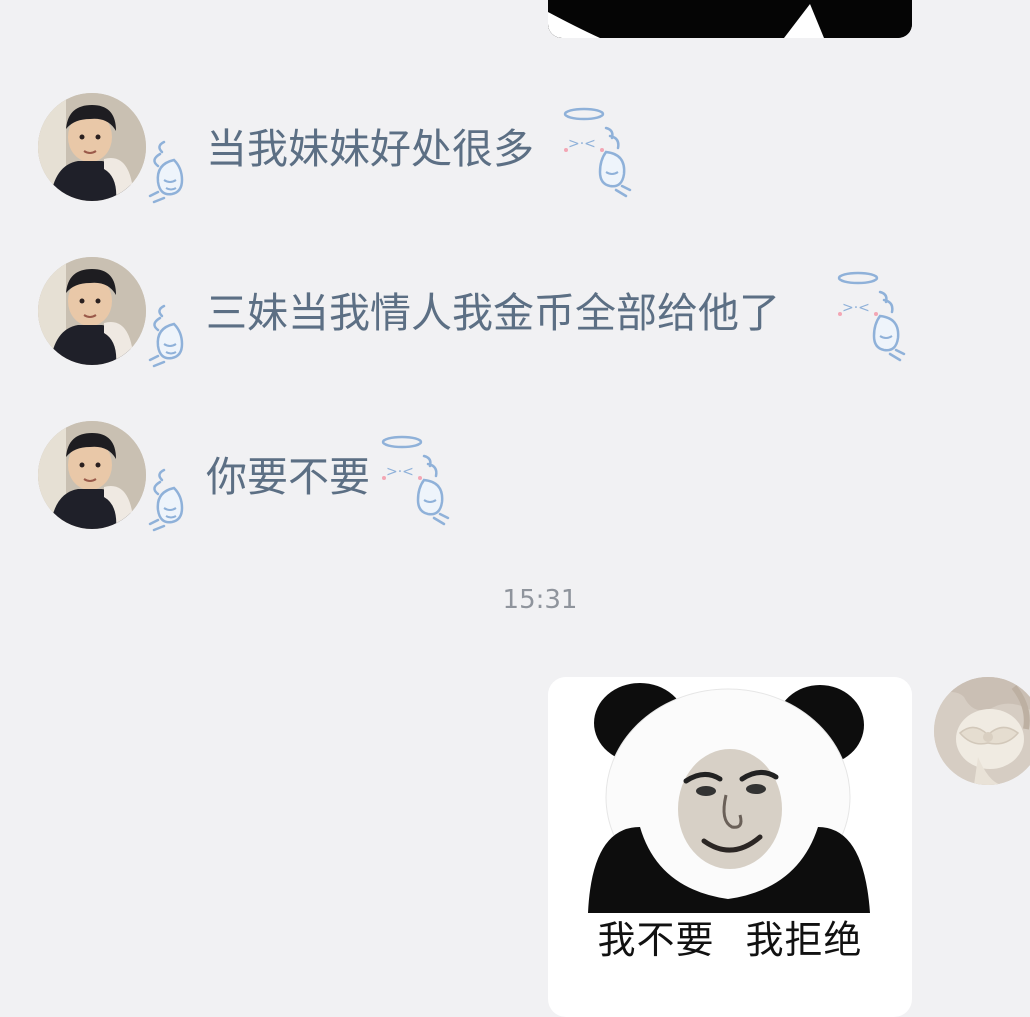  I want to click on message-text: 当我妹妹好处很多, so click(370, 149).